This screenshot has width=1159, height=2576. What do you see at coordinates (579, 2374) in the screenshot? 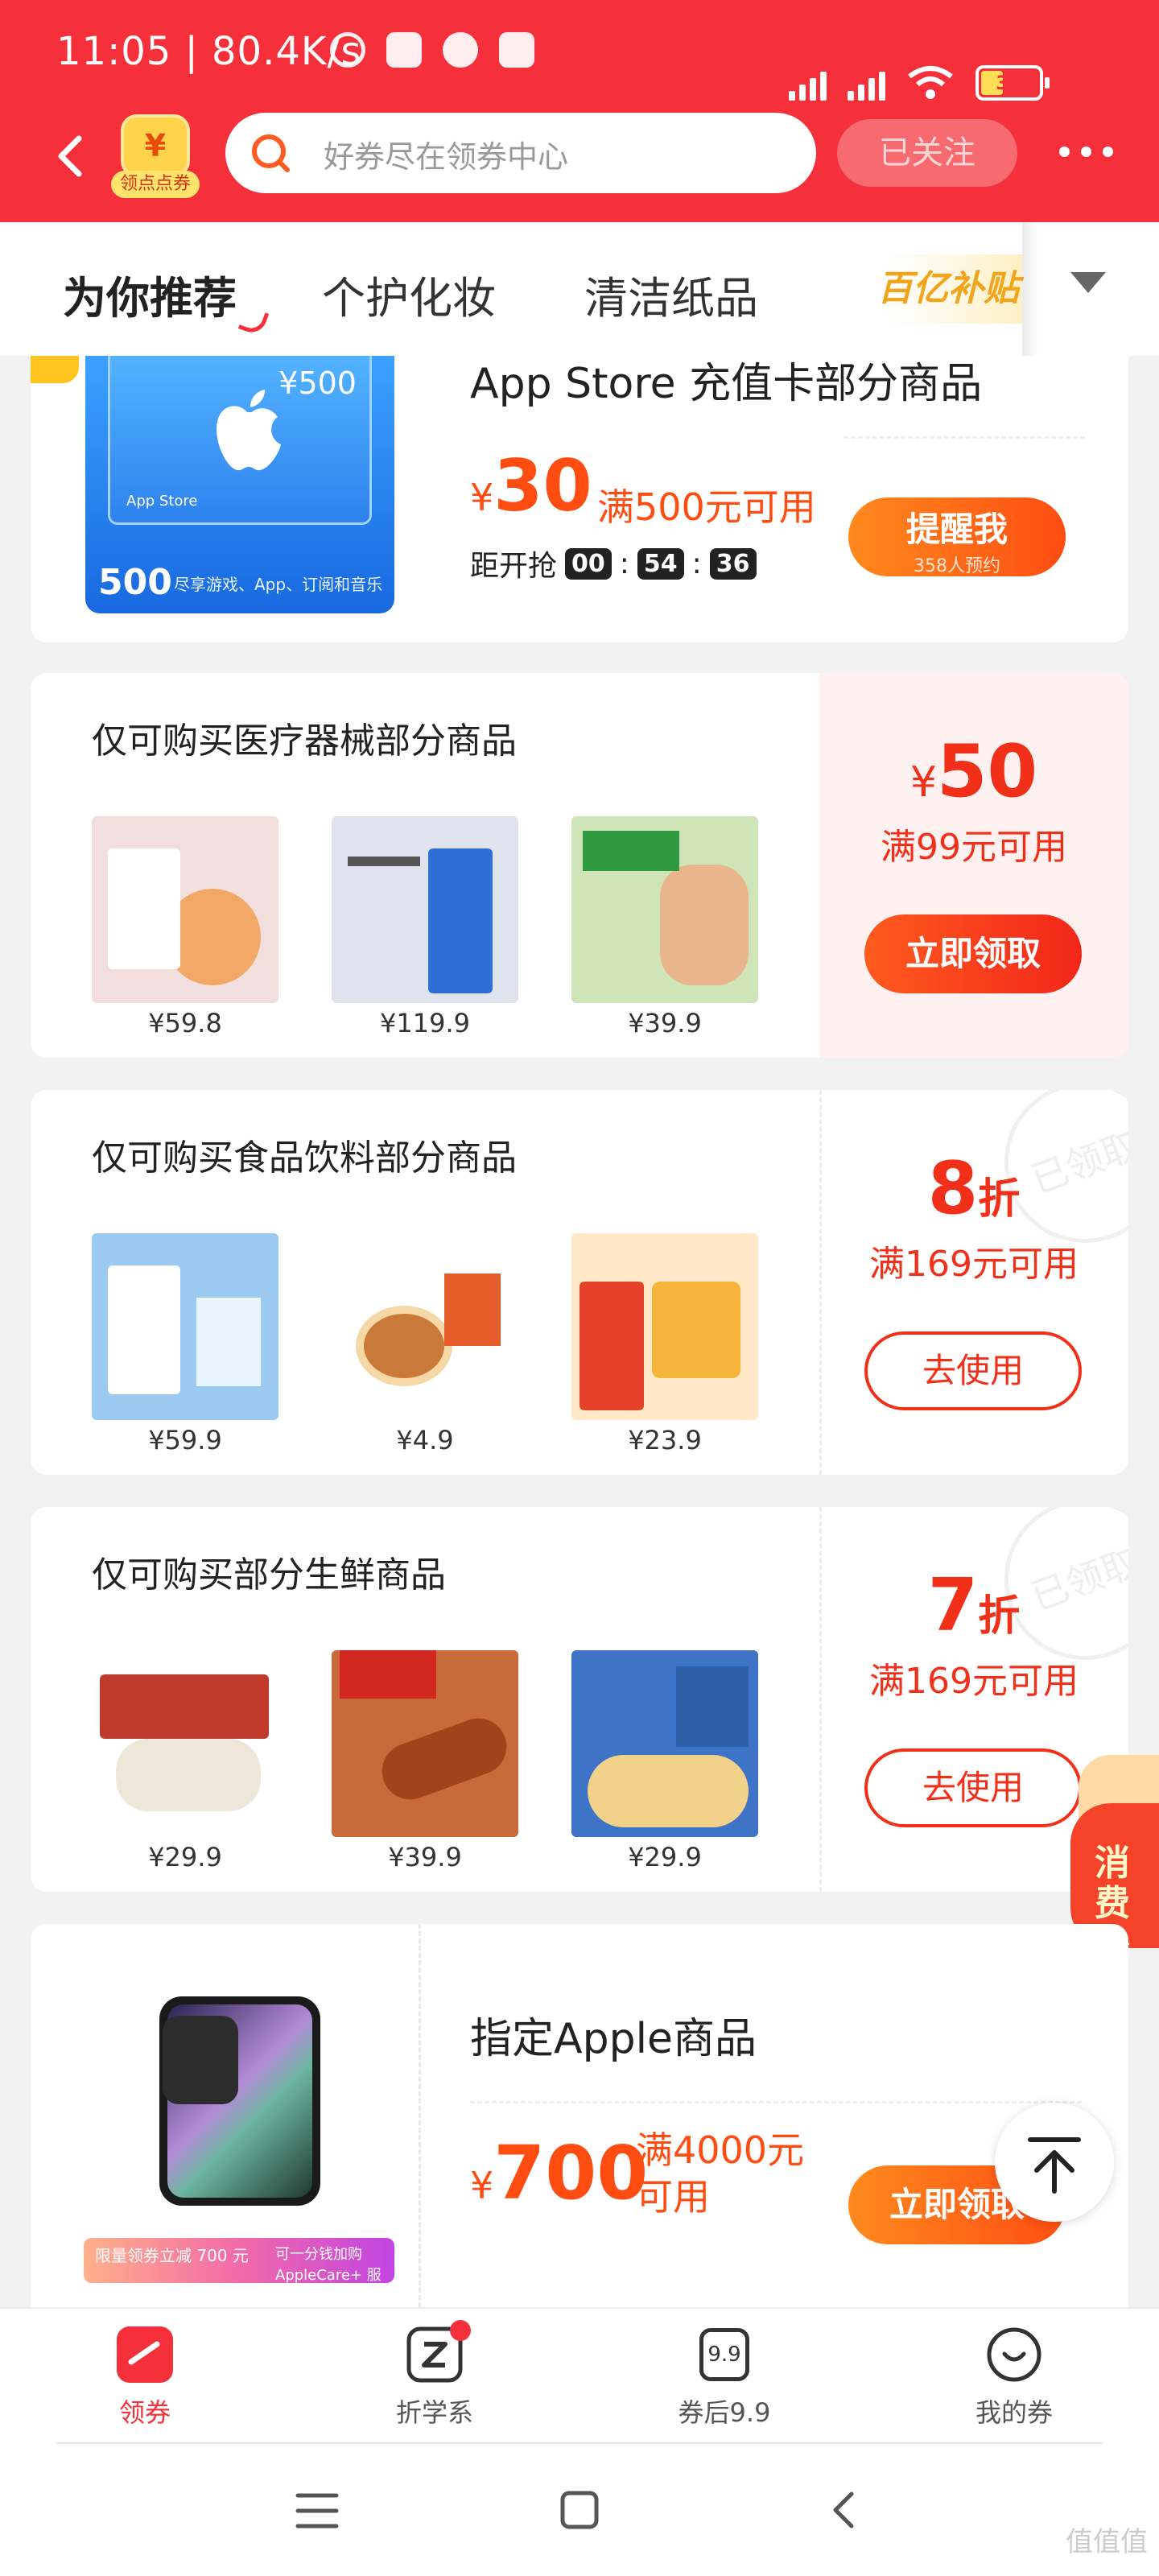
I see `bottom-nav: 领券 折学系 9.9 券后9.9 我的券` at bounding box center [579, 2374].